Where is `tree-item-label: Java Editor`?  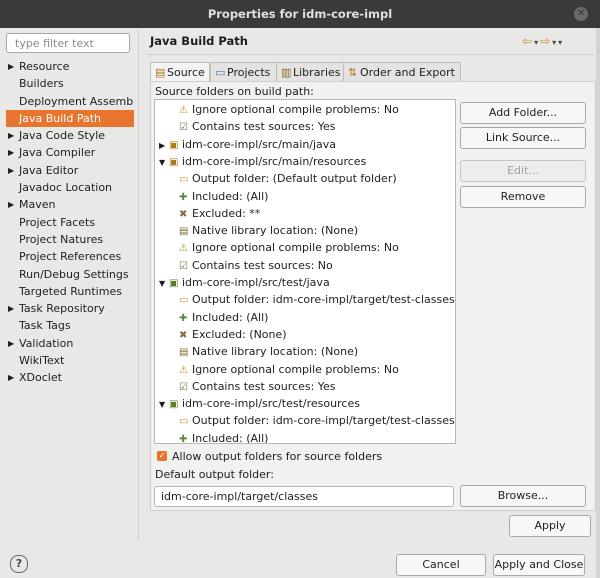
tree-item-label: Java Editor is located at coordinates (49, 170).